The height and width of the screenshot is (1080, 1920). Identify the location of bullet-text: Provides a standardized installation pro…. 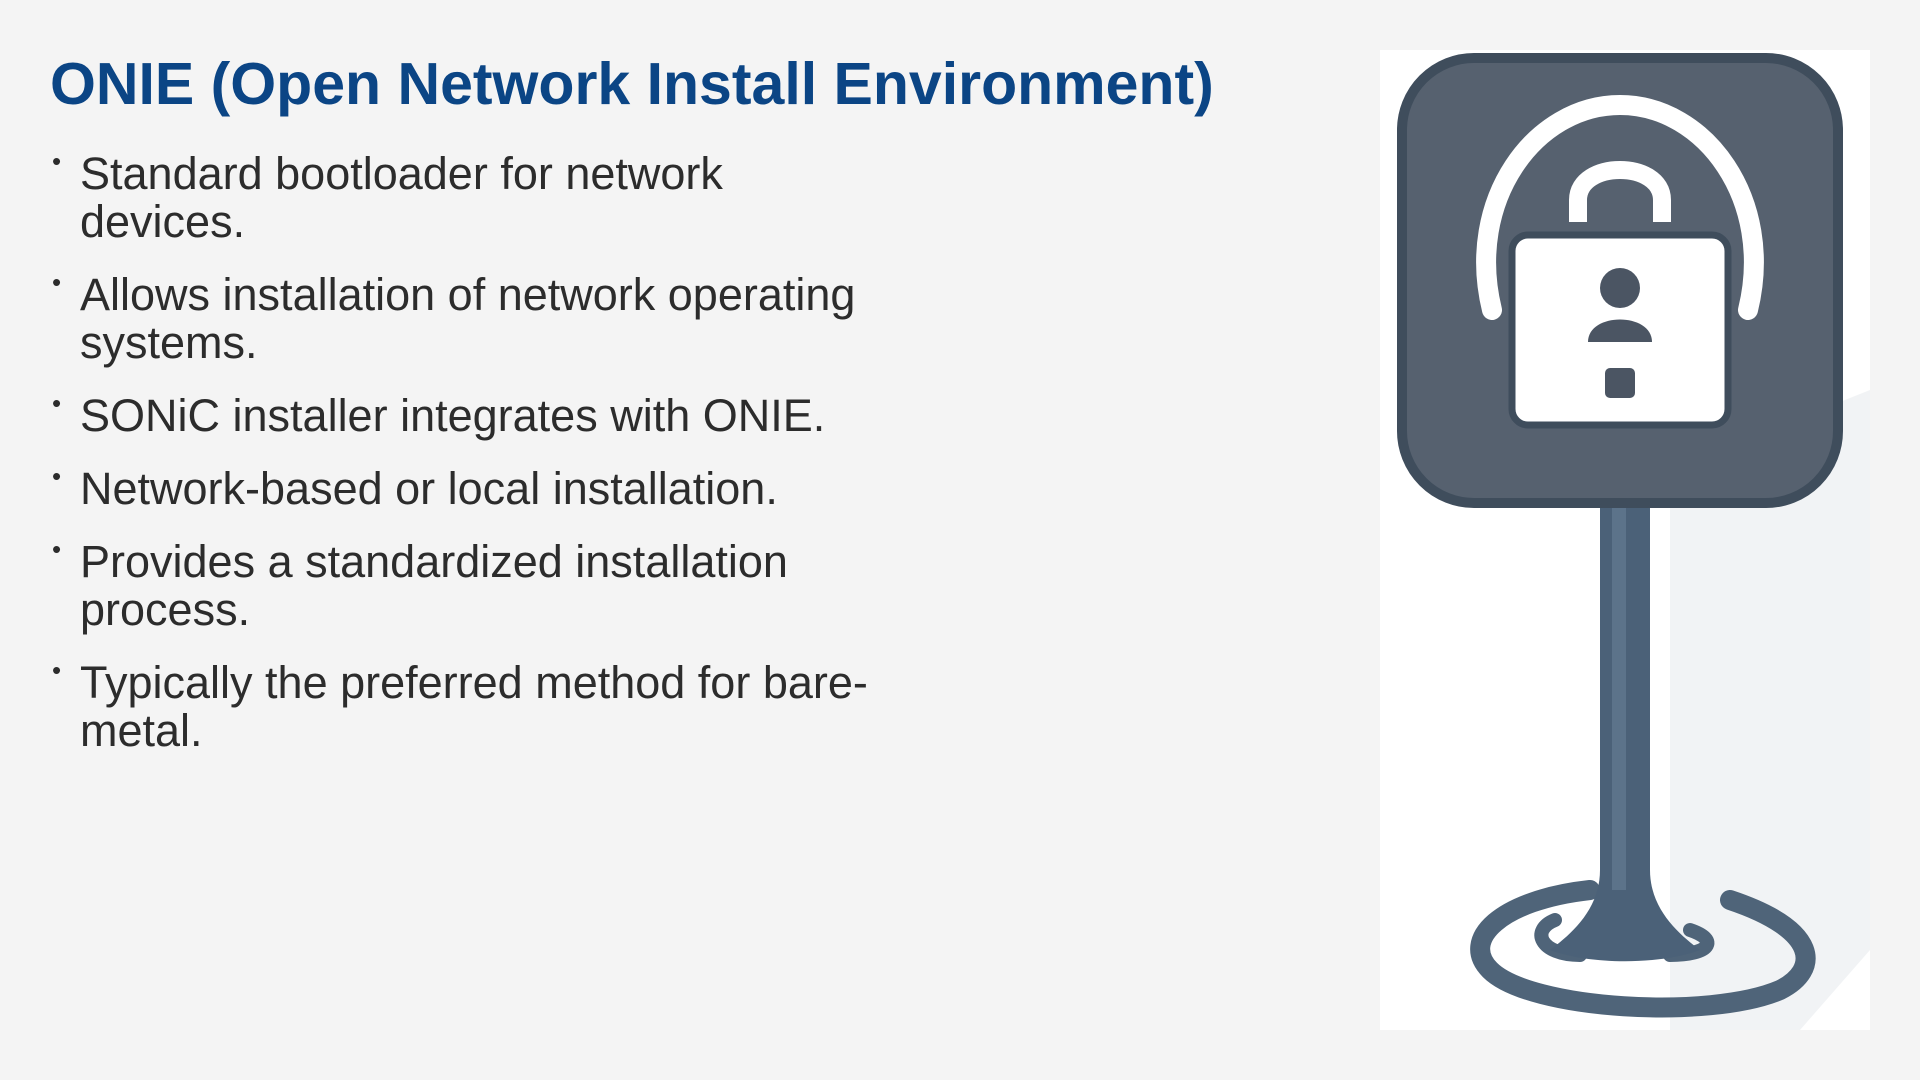
(434, 585).